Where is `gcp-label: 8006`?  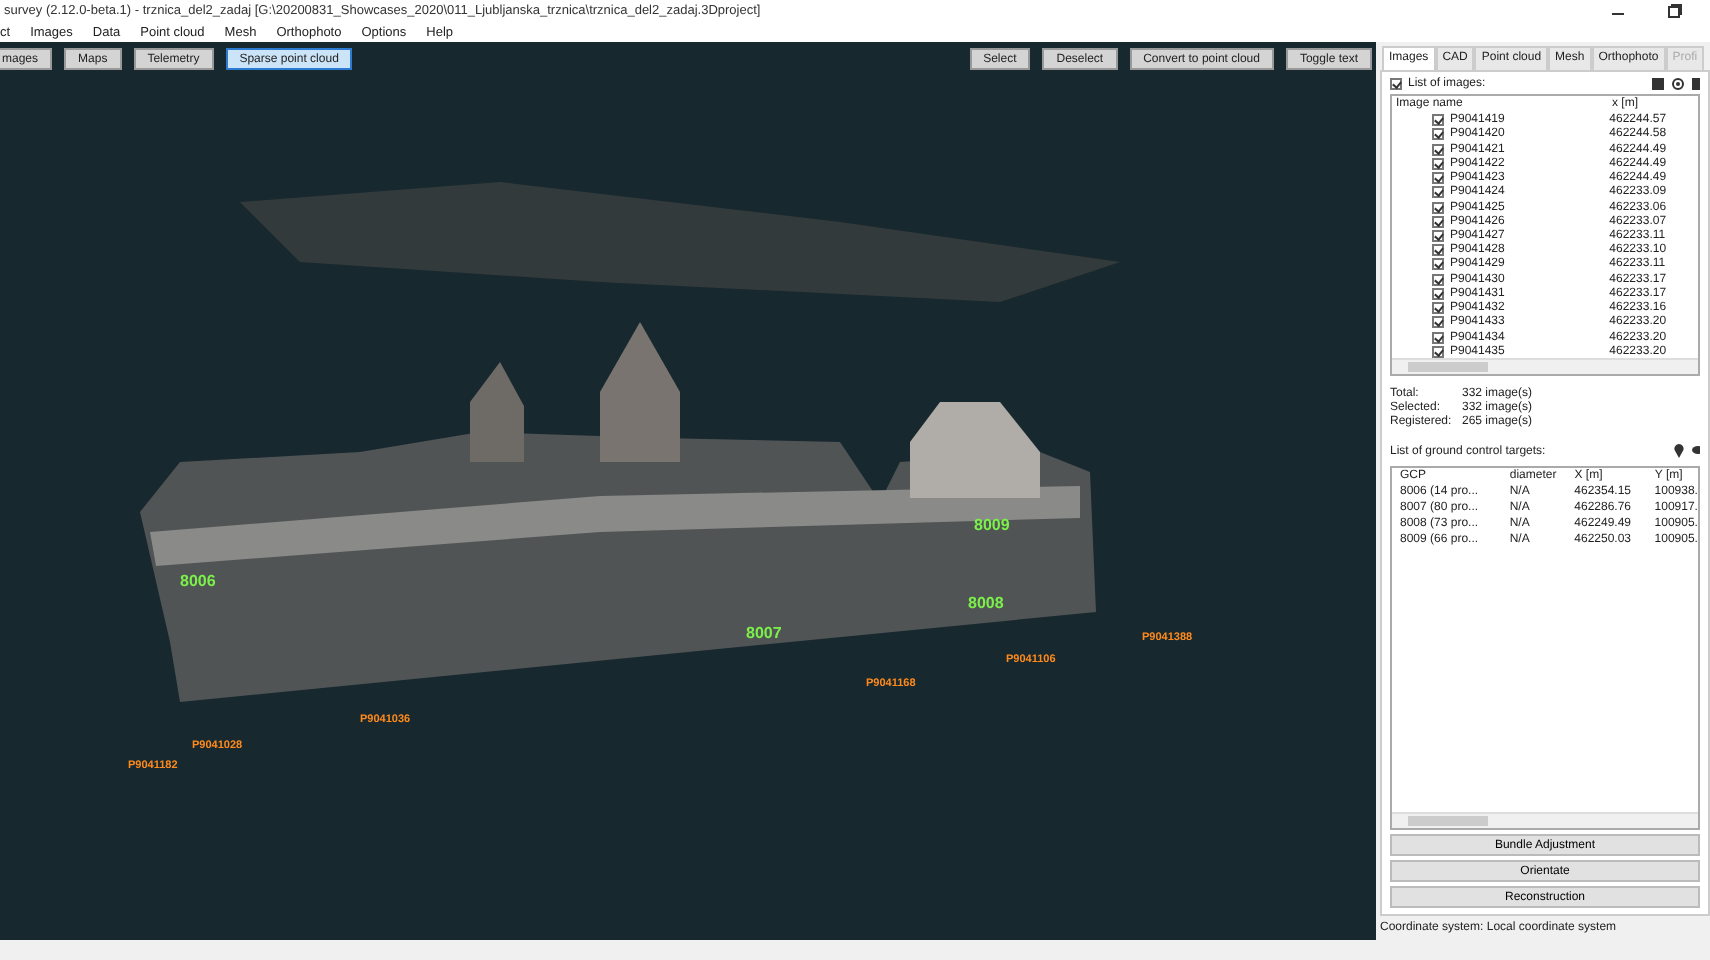
gcp-label: 8006 is located at coordinates (198, 581).